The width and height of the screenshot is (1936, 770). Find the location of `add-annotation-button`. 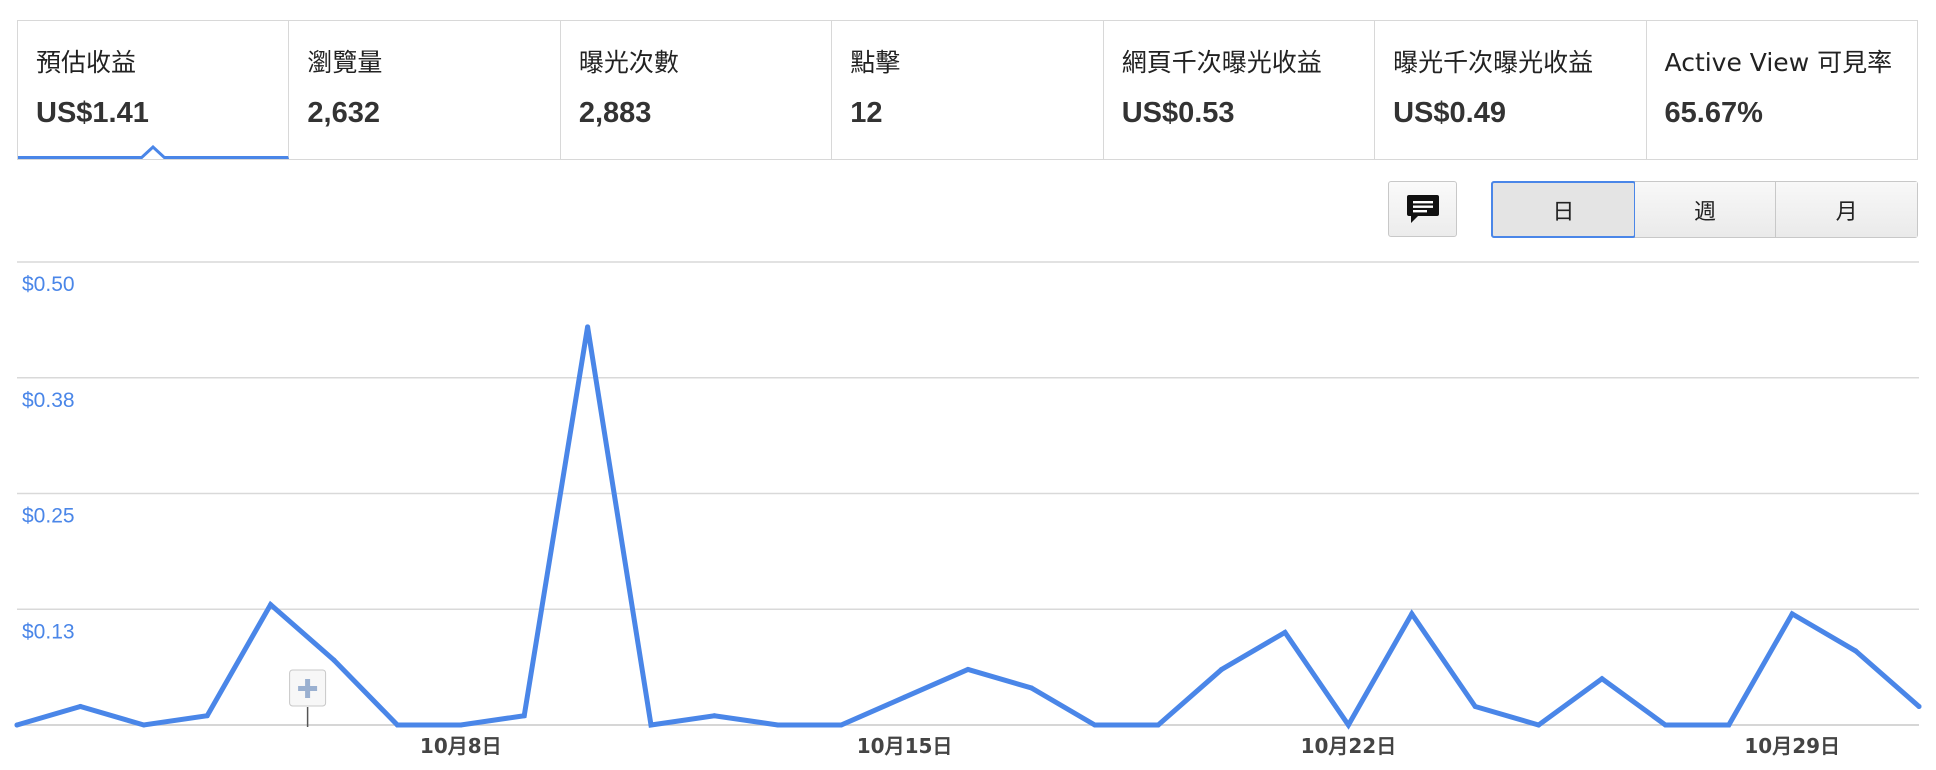

add-annotation-button is located at coordinates (1422, 209).